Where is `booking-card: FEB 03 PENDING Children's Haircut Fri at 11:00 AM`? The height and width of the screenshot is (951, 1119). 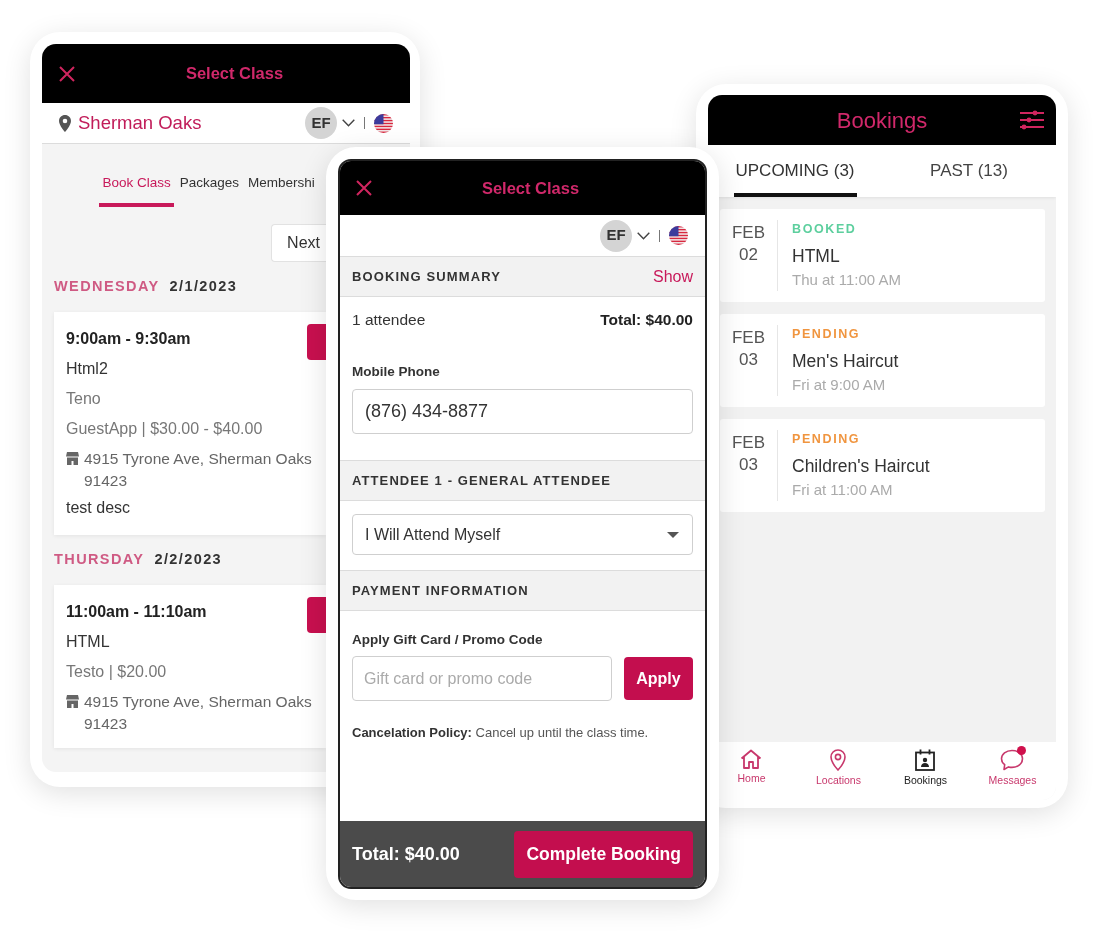
booking-card: FEB 03 PENDING Children's Haircut Fri at 11:00 AM is located at coordinates (882, 465).